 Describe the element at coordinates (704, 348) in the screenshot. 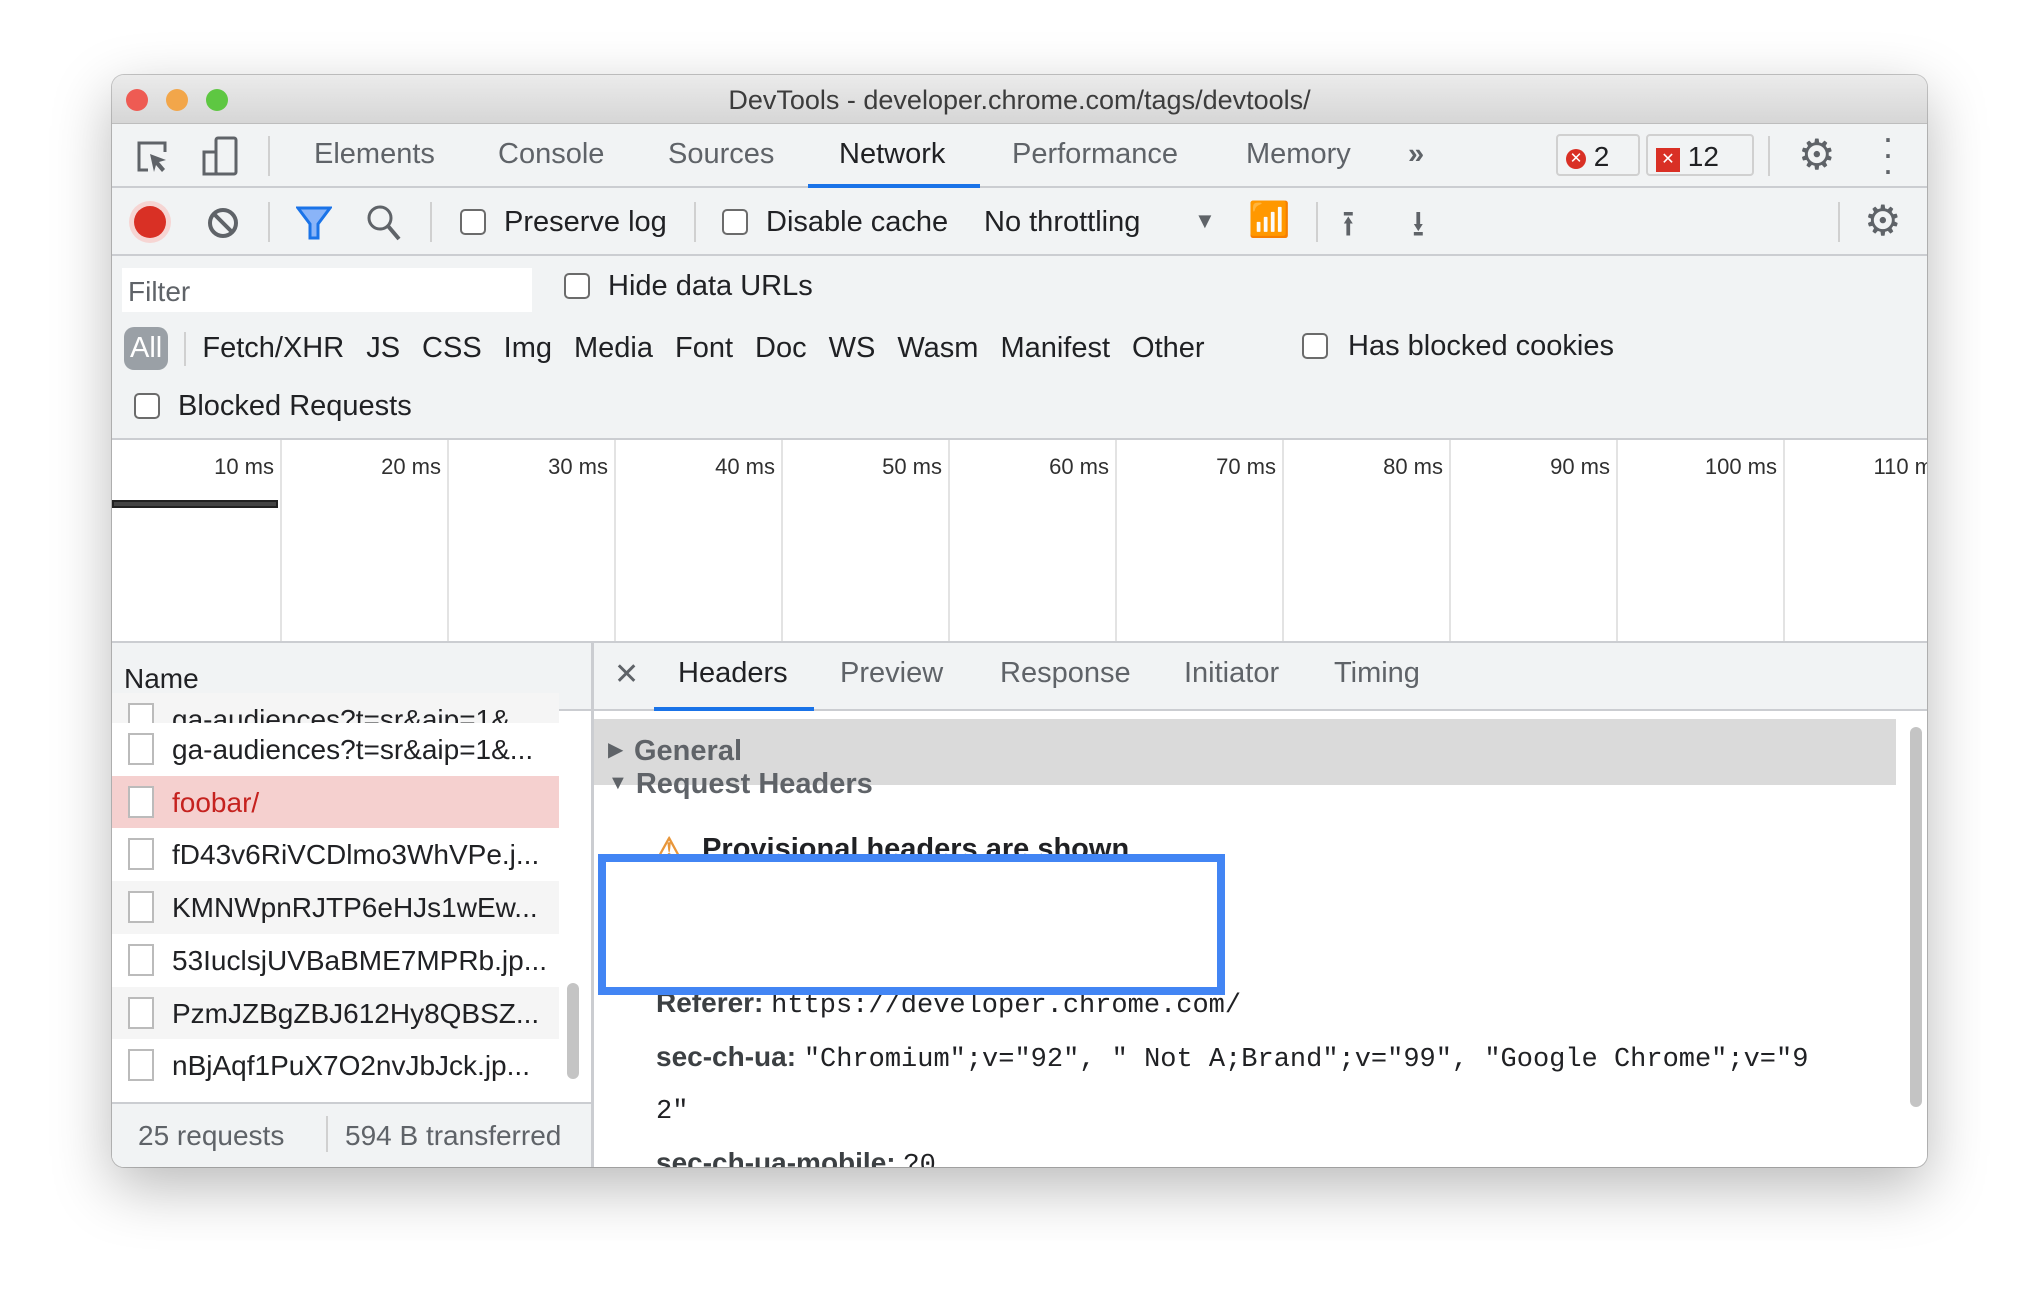

I see `filter-type-font: Font` at that location.